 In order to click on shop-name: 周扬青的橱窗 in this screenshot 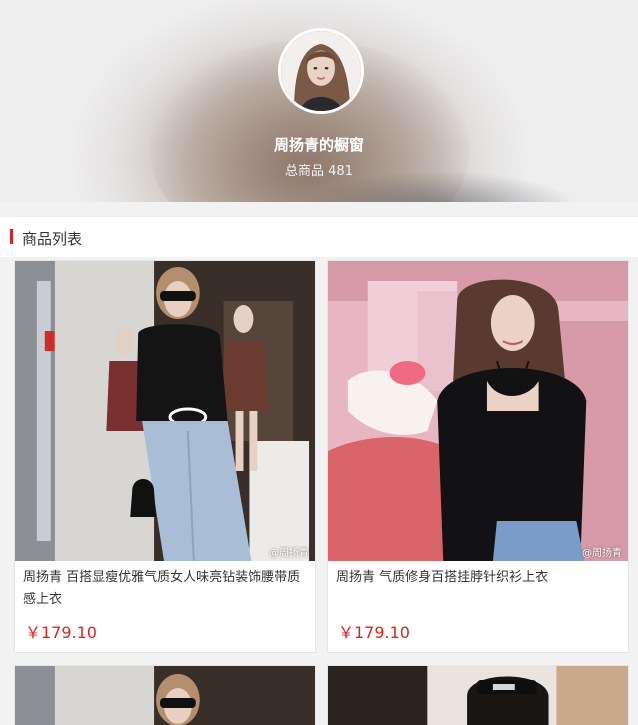, I will do `click(318, 145)`.